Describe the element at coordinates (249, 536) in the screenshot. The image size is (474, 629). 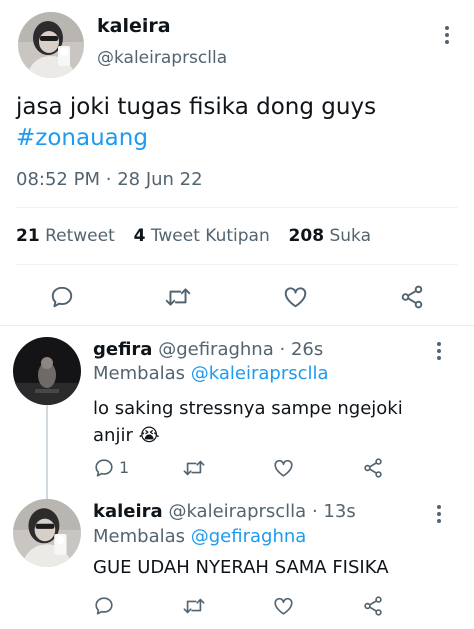
I see `replying-to-link: @gefiraghna` at that location.